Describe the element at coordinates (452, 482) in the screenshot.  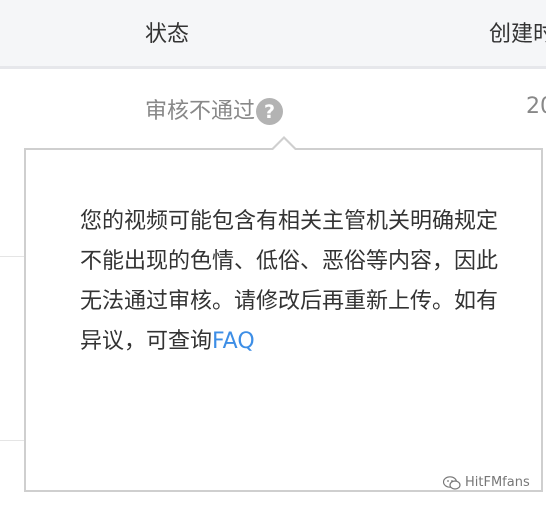
I see `wechat-icon` at that location.